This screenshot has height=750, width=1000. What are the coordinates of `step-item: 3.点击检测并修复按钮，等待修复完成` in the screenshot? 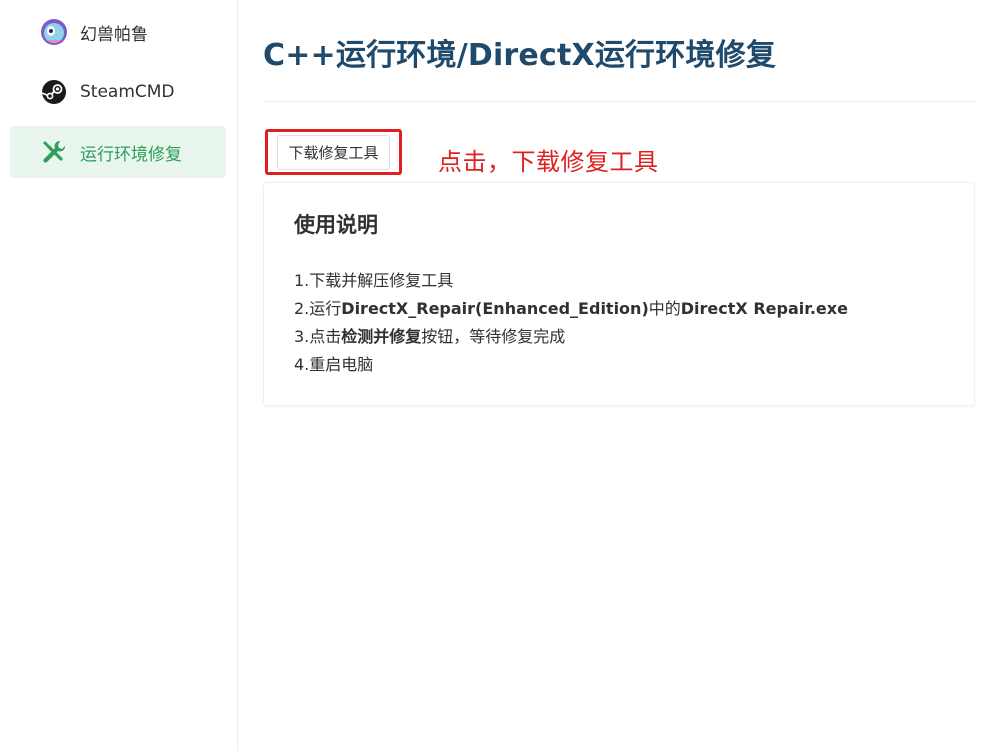 It's located at (619, 337).